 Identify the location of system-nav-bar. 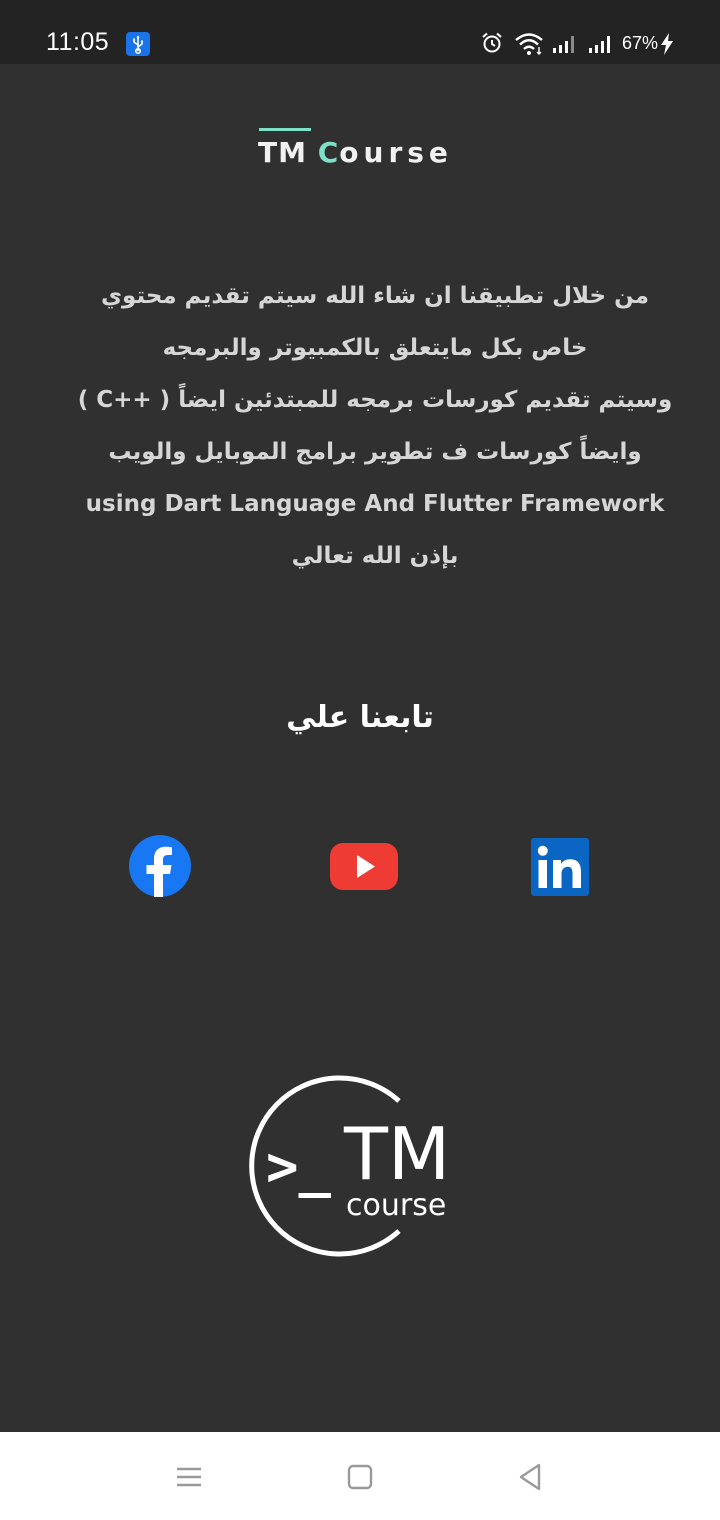
(360, 1476).